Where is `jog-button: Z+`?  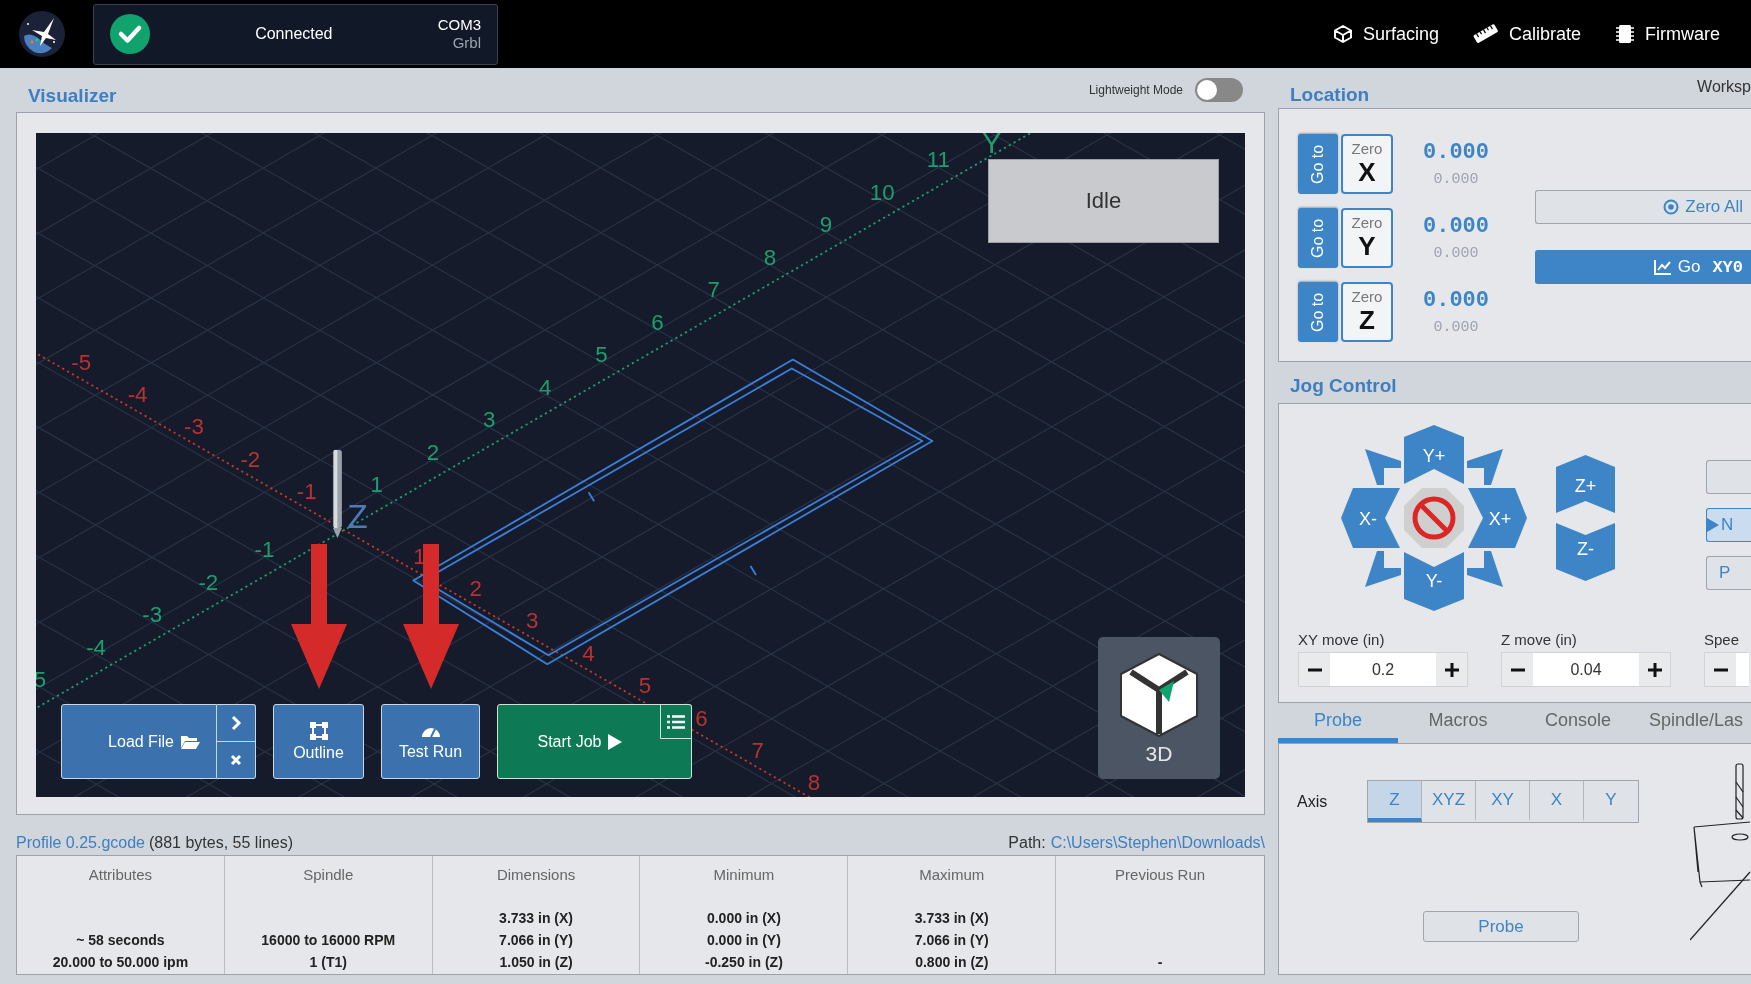
jog-button: Z+ is located at coordinates (1585, 484).